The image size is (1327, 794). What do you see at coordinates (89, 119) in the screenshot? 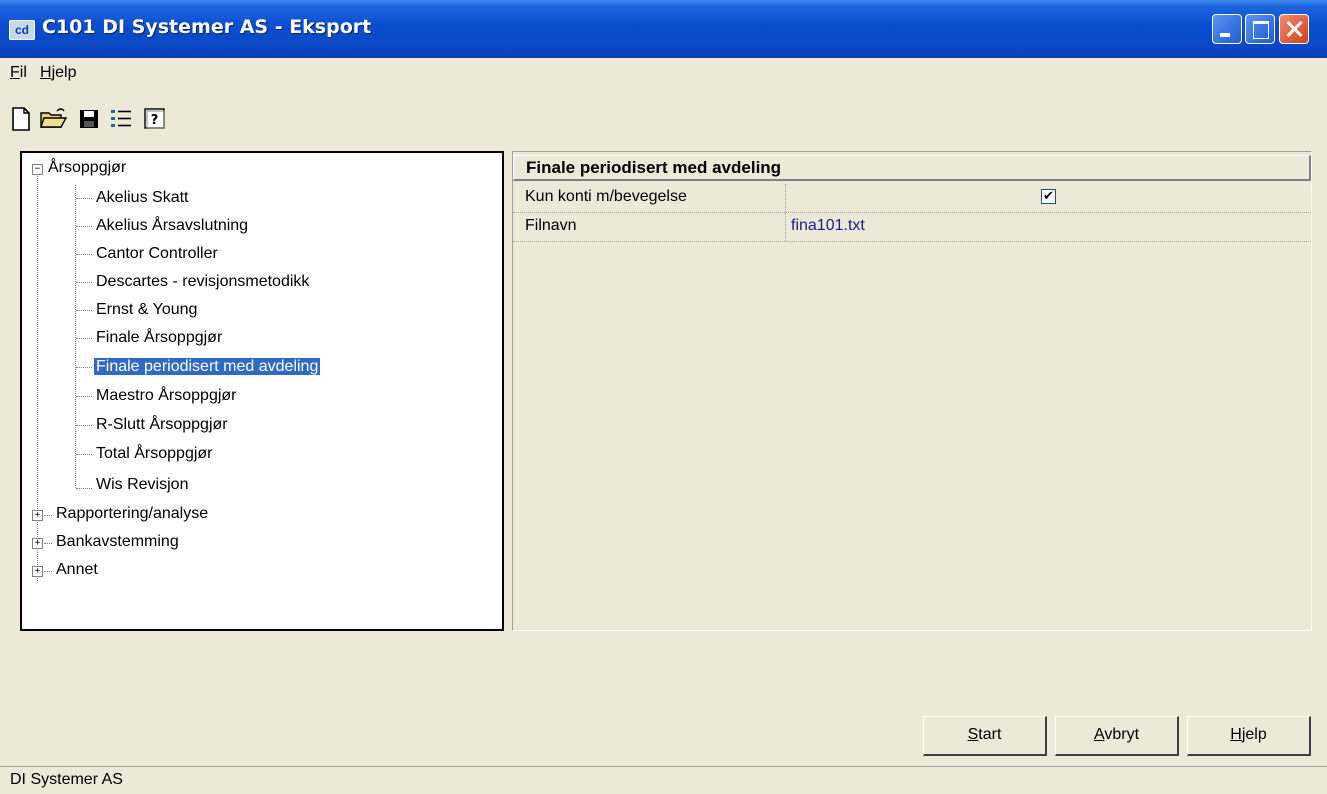
I see `save-icon` at bounding box center [89, 119].